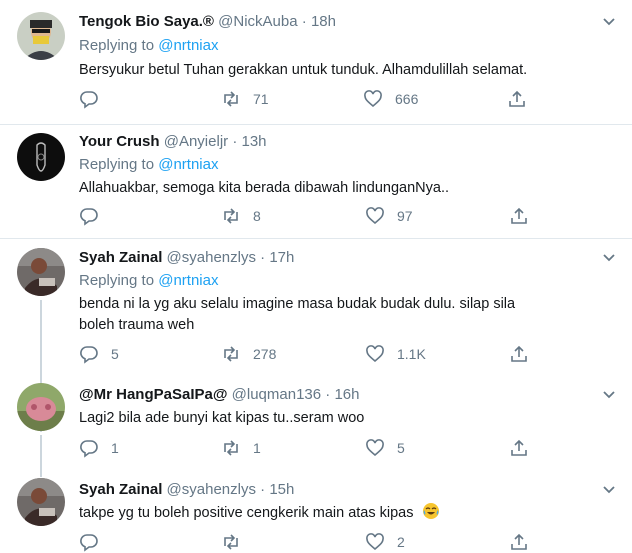 The width and height of the screenshot is (632, 553). Describe the element at coordinates (346, 394) in the screenshot. I see `timestamp: 16h` at that location.